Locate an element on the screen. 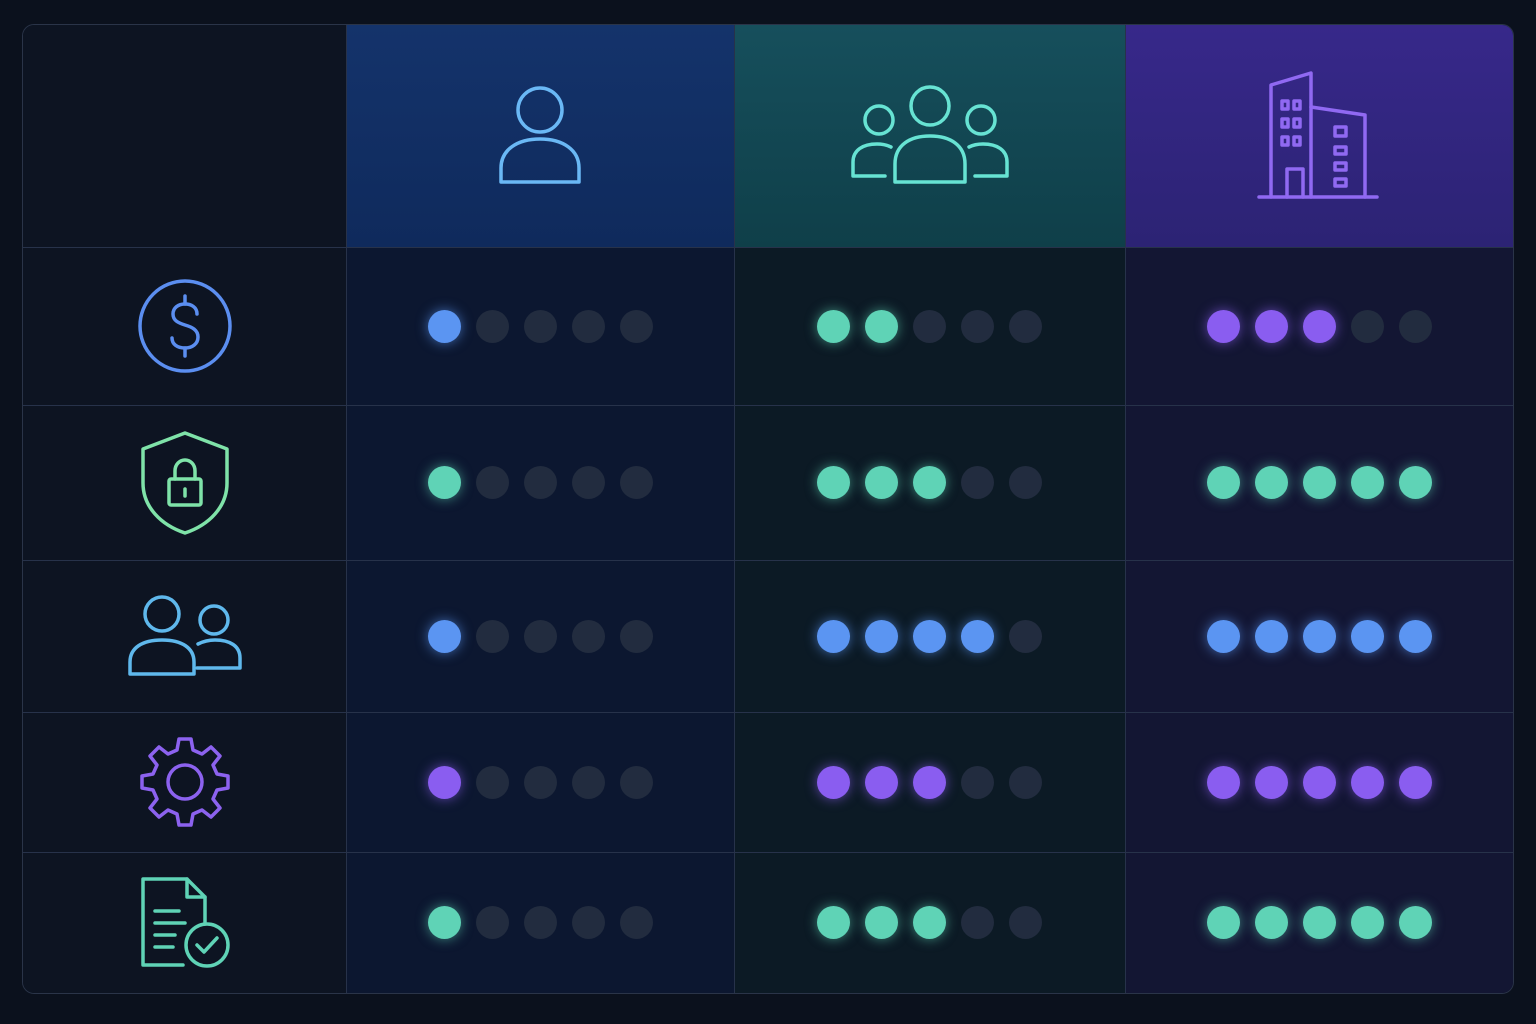  shield-lock-icon is located at coordinates (185, 482).